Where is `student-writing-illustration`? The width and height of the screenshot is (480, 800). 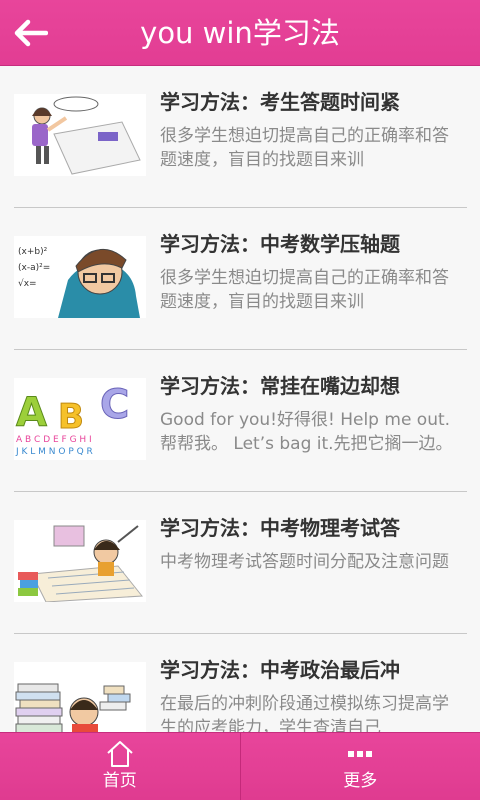
student-writing-illustration is located at coordinates (80, 561).